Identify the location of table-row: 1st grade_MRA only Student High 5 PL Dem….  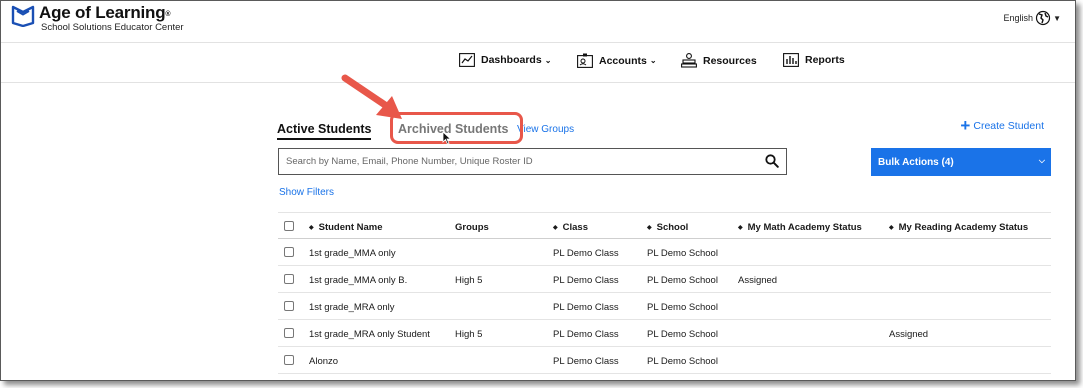
(664, 333).